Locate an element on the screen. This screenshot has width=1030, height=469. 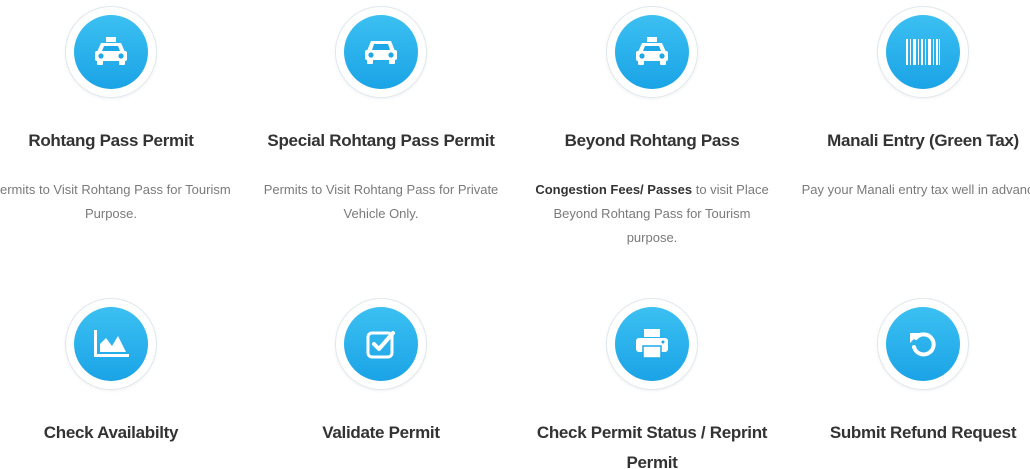
check-square-icon is located at coordinates (381, 344).